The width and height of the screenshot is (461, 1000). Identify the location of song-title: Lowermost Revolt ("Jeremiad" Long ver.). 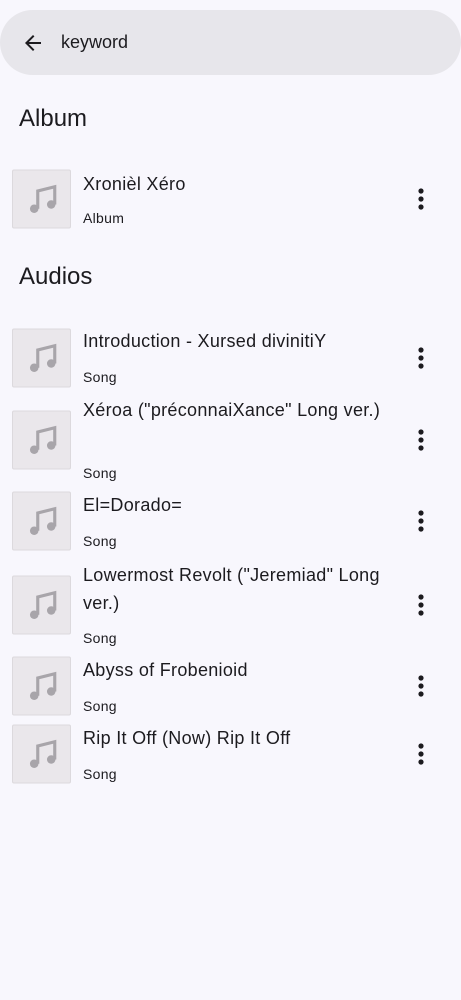
(231, 589).